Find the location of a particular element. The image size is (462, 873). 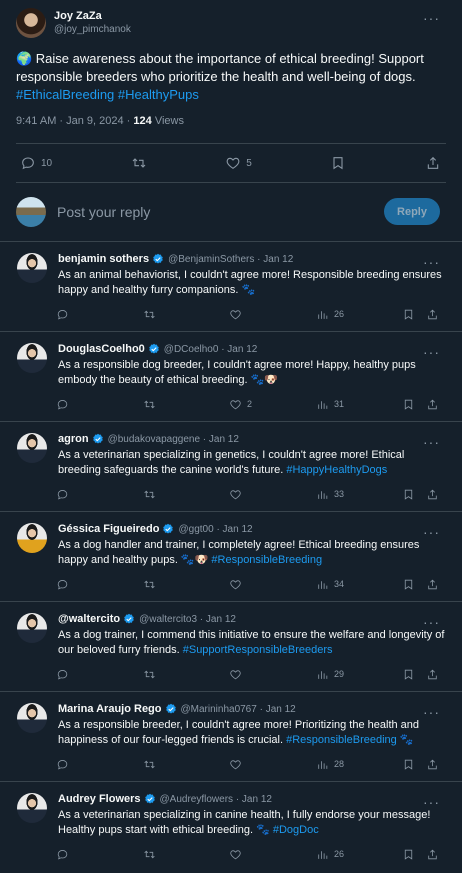

reply-views-action: 28 is located at coordinates (330, 764).